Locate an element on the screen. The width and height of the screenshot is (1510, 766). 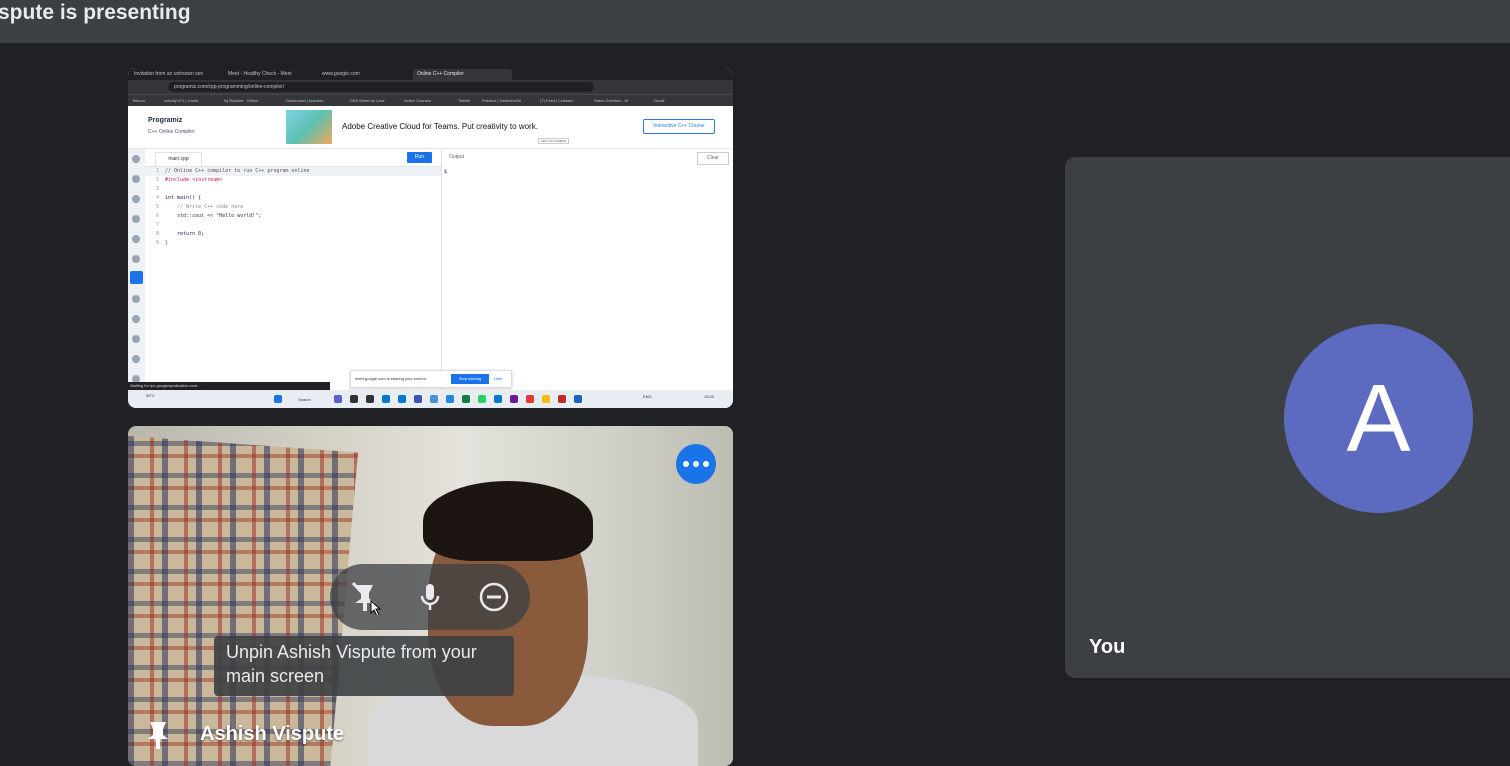
bookmark: Gmail is located at coordinates (659, 100).